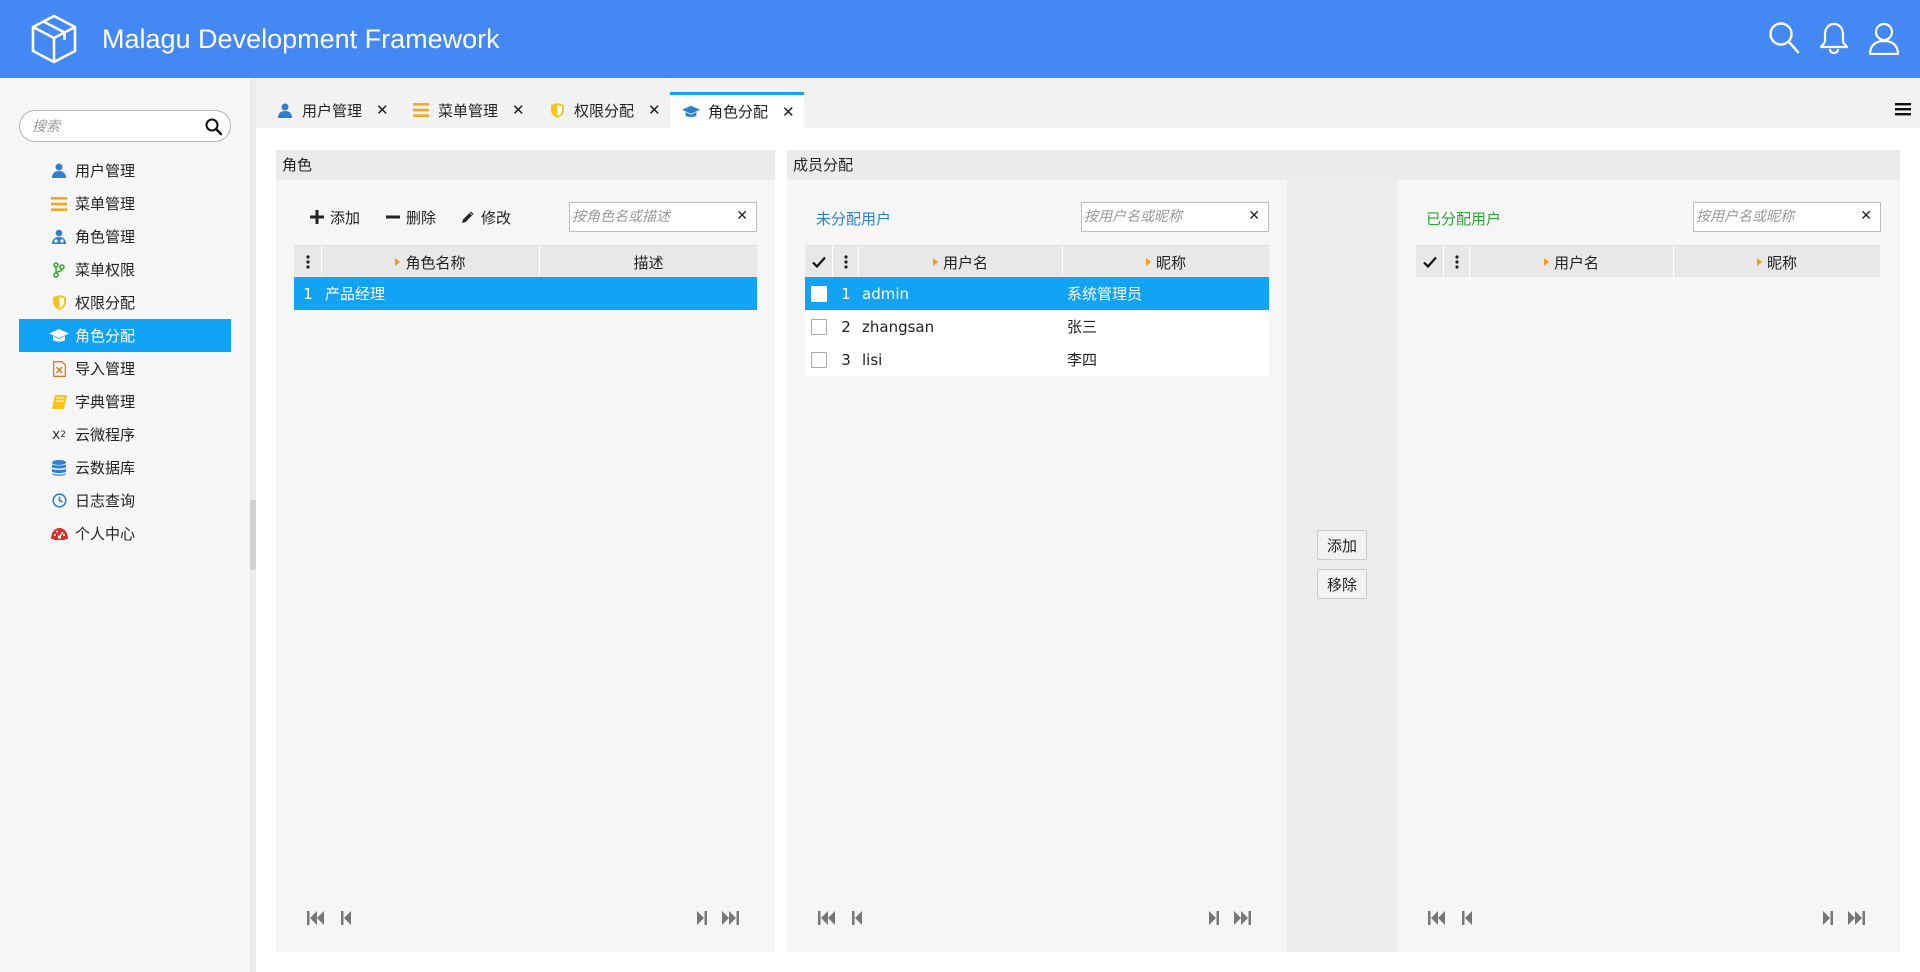  Describe the element at coordinates (557, 110) in the screenshot. I see `shield-icon` at that location.